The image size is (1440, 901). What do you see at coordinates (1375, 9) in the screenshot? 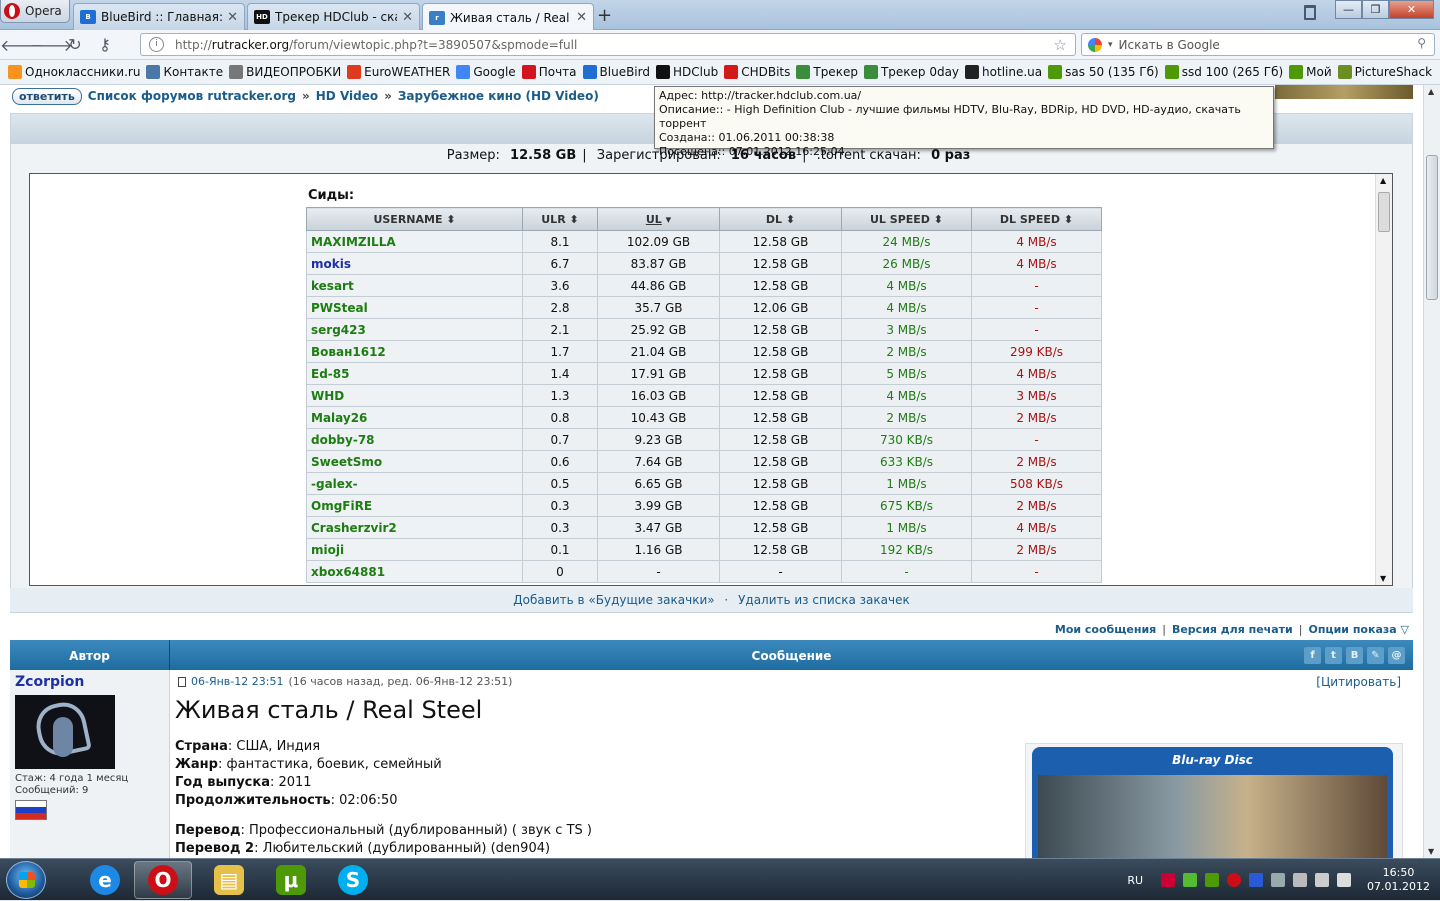
I see `maximize-button: ❐` at bounding box center [1375, 9].